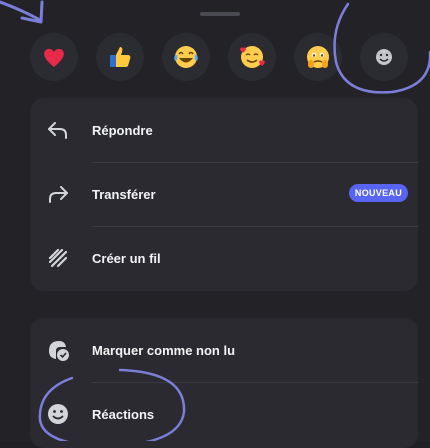 This screenshot has width=430, height=448. What do you see at coordinates (58, 414) in the screenshot?
I see `reactions-icon` at bounding box center [58, 414].